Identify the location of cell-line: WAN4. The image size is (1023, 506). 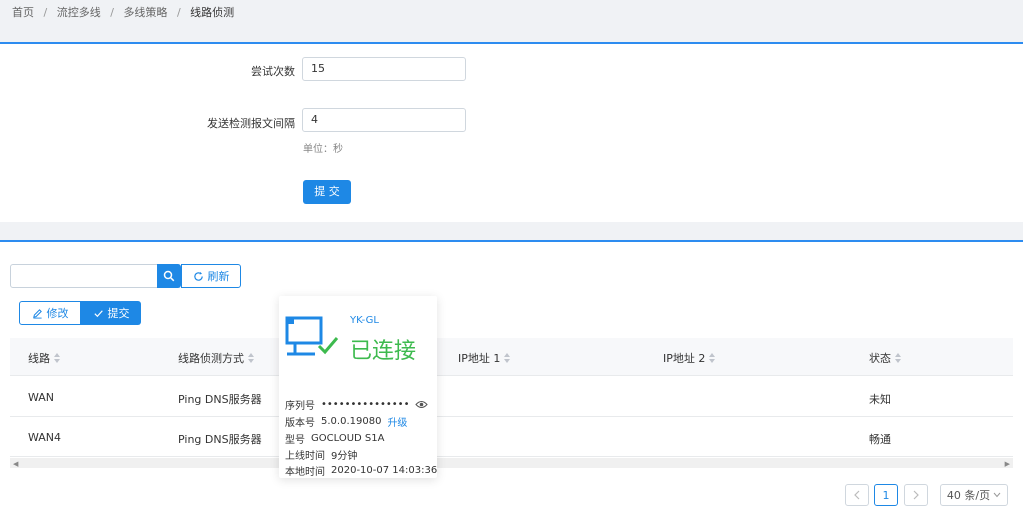
(45, 437).